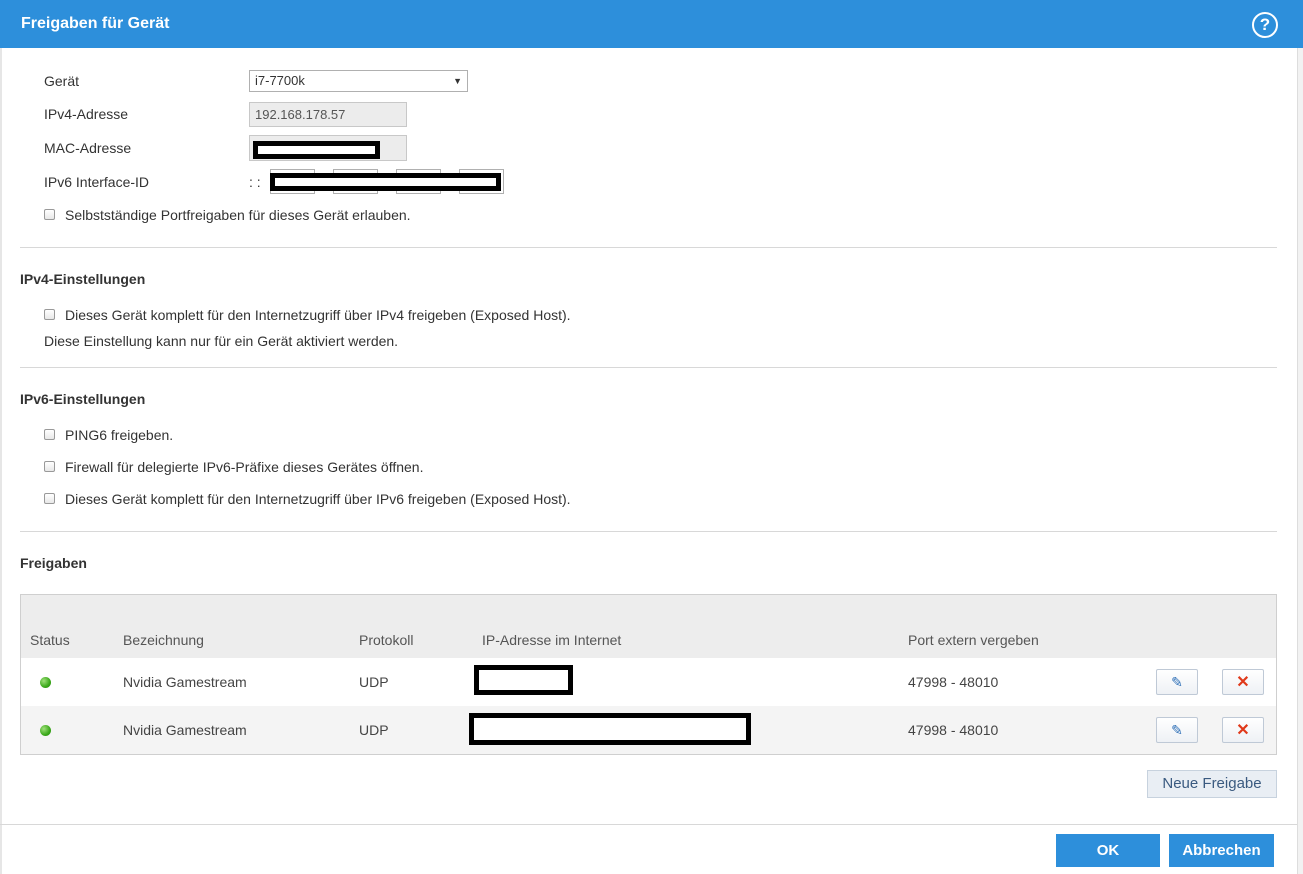  Describe the element at coordinates (50, 640) in the screenshot. I see `column-header-status: Status` at that location.